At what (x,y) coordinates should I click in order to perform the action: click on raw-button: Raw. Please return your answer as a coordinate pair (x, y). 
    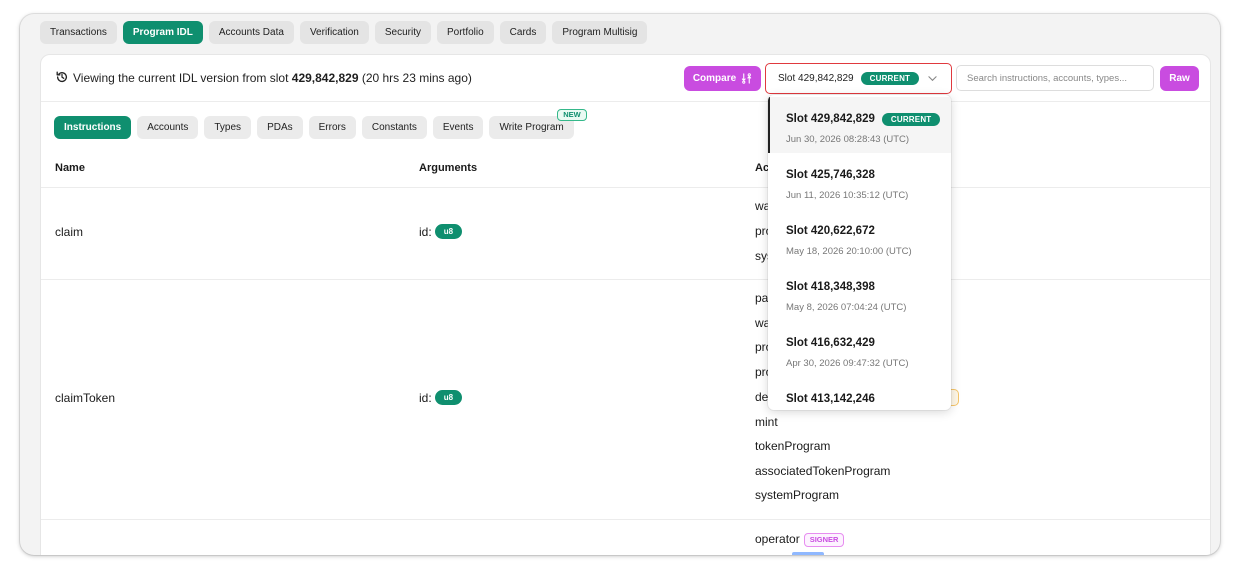
    Looking at the image, I should click on (1179, 78).